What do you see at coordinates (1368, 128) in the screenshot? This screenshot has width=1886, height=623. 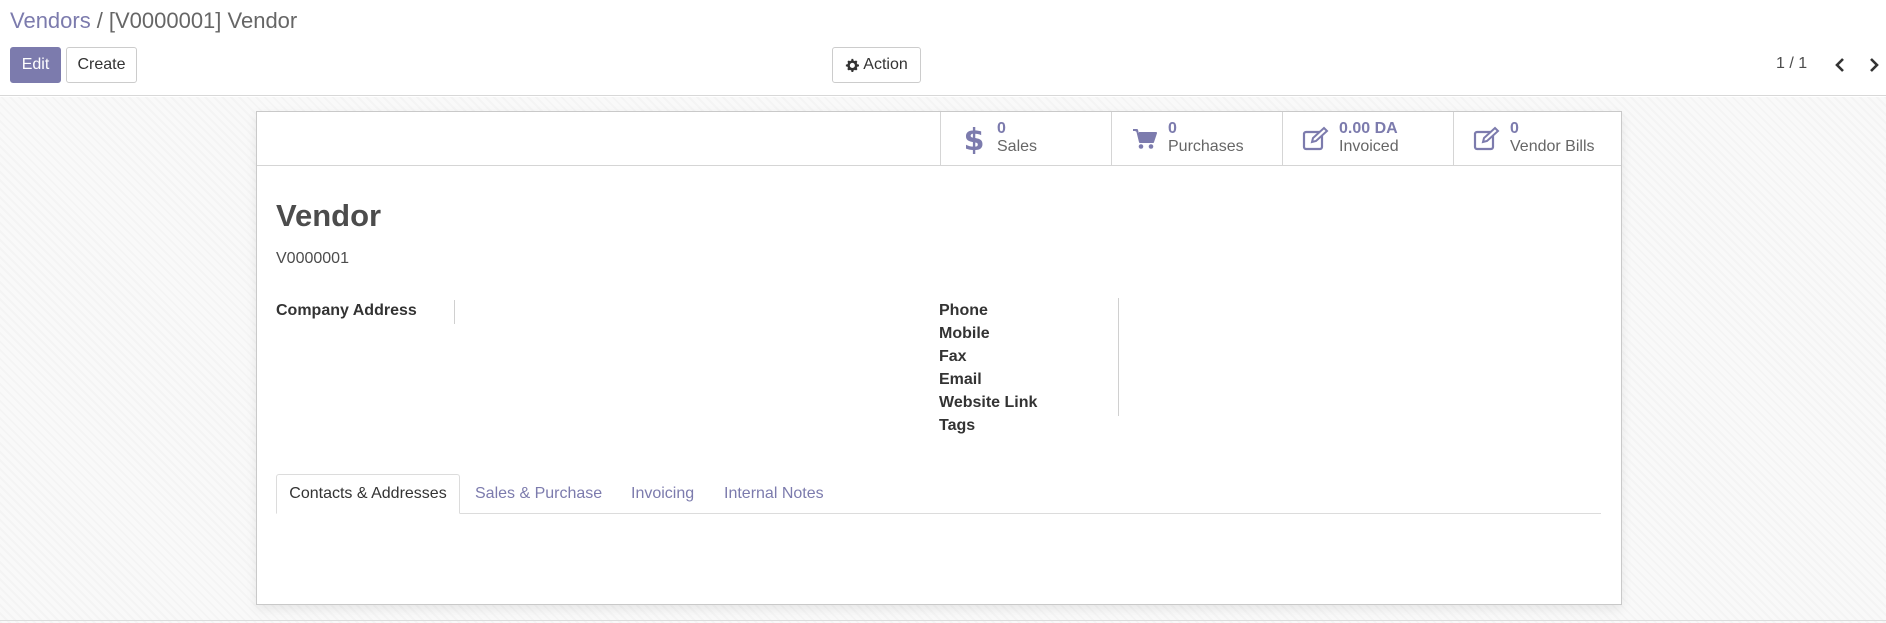 I see `invoiced-amount: 0.00 DA` at bounding box center [1368, 128].